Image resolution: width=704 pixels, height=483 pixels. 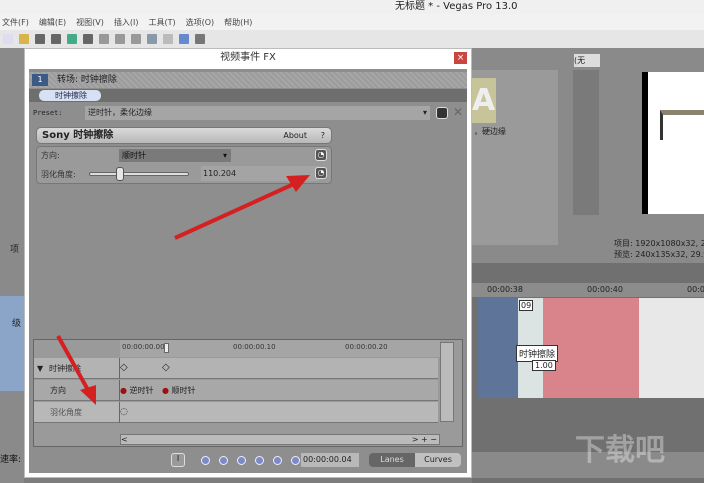 What do you see at coordinates (366, 347) in the screenshot?
I see `tick-label: 00:00:00.20` at bounding box center [366, 347].